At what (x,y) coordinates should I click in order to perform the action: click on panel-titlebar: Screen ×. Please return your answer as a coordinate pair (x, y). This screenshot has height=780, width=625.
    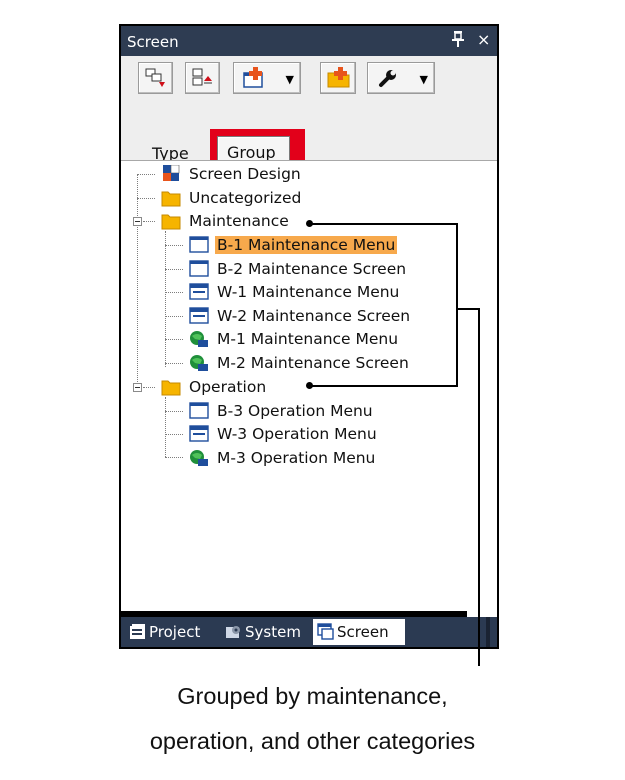
    Looking at the image, I should click on (309, 41).